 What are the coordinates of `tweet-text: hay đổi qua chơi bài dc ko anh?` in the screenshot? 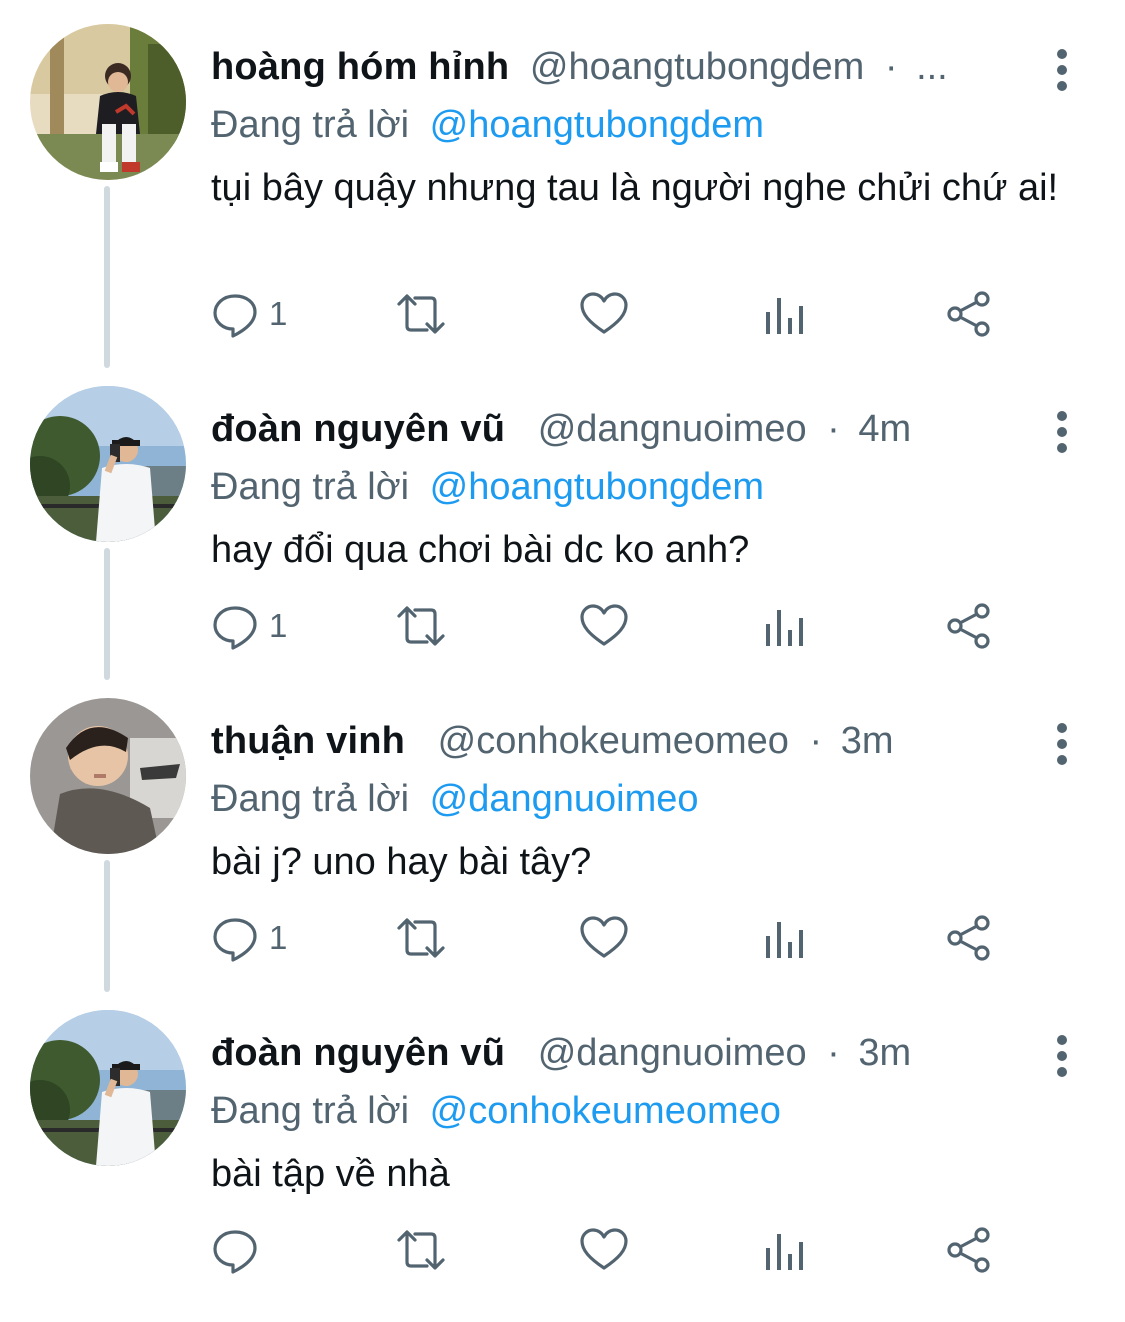 It's located at (480, 550).